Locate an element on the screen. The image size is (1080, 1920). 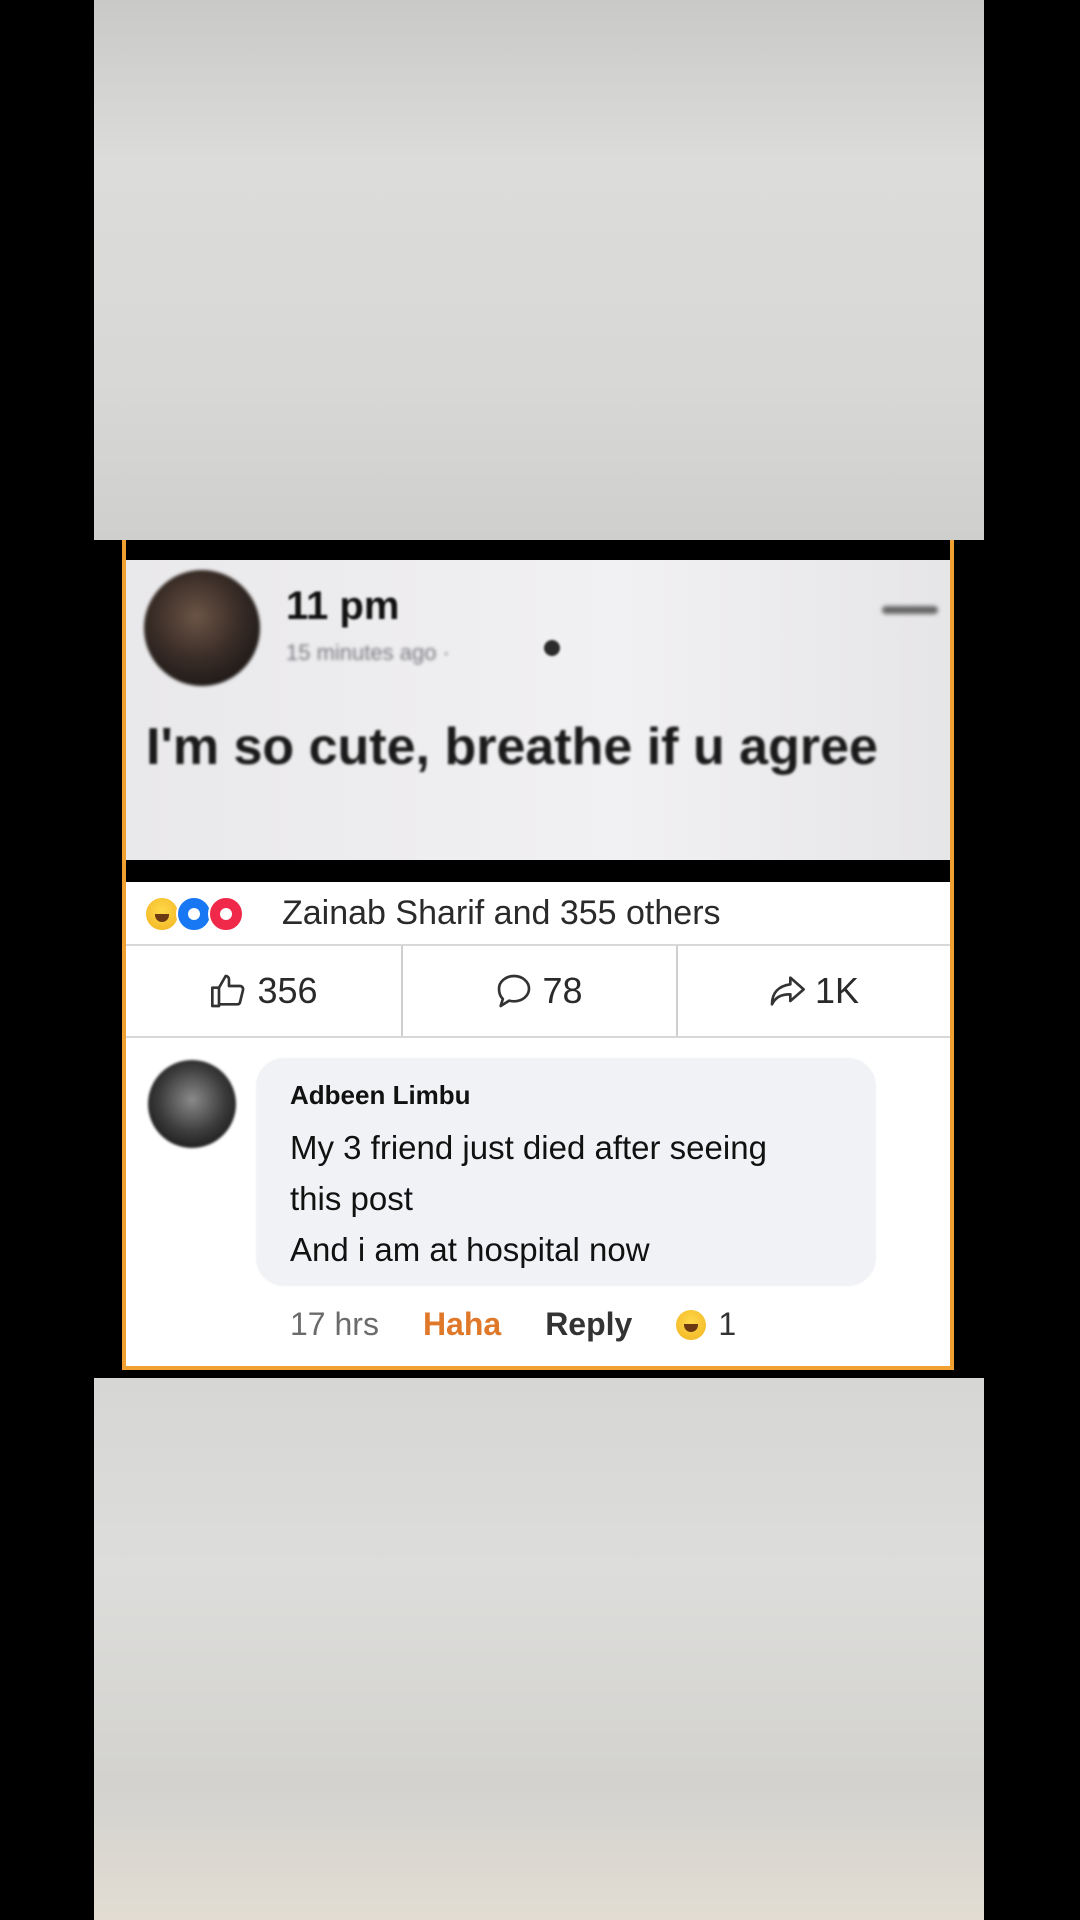
comment-button: 78 is located at coordinates (539, 991).